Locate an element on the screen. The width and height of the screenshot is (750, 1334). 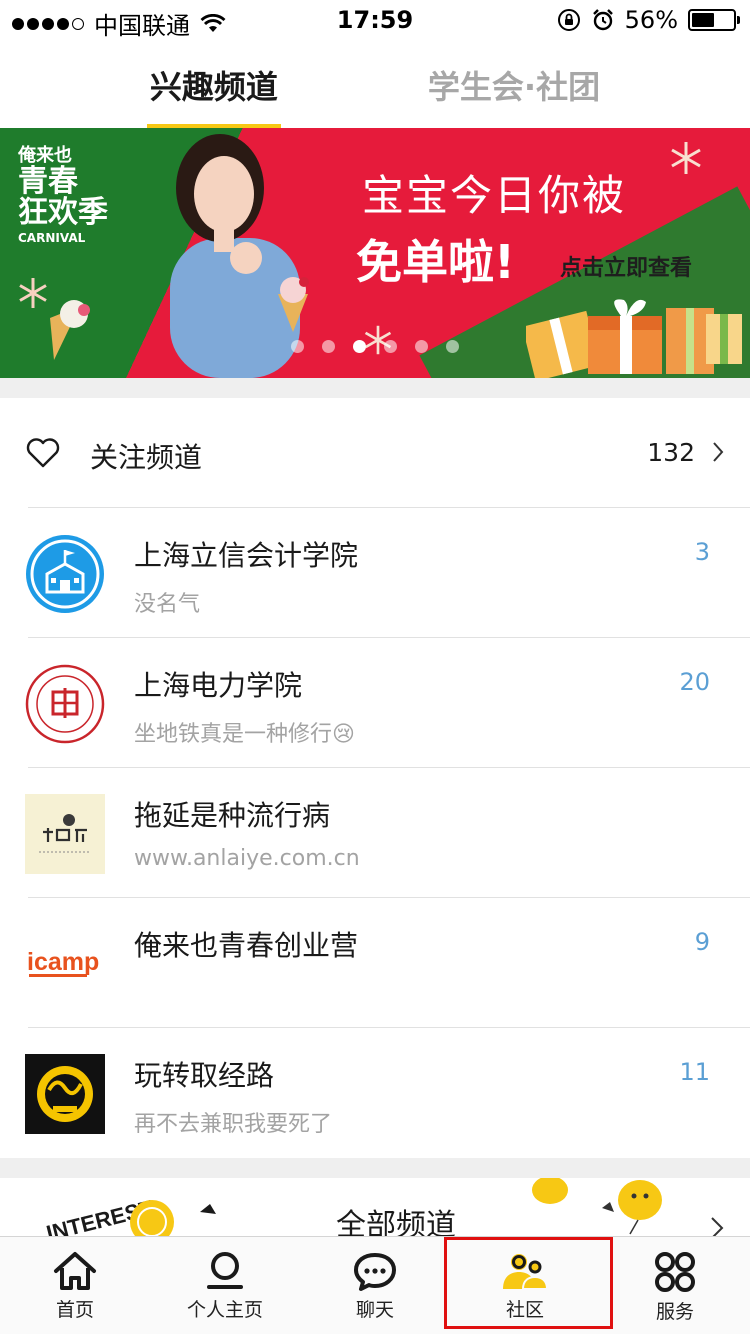
school-building-icon is located at coordinates (65, 574).